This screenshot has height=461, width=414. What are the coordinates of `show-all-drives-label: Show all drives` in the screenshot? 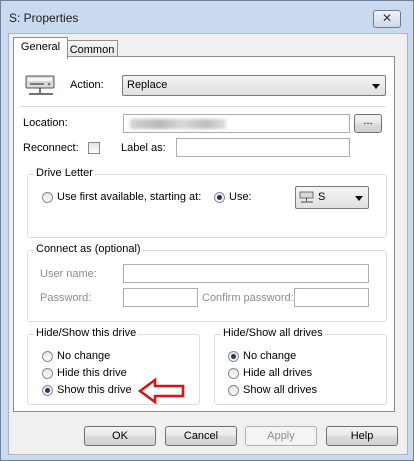 It's located at (280, 390).